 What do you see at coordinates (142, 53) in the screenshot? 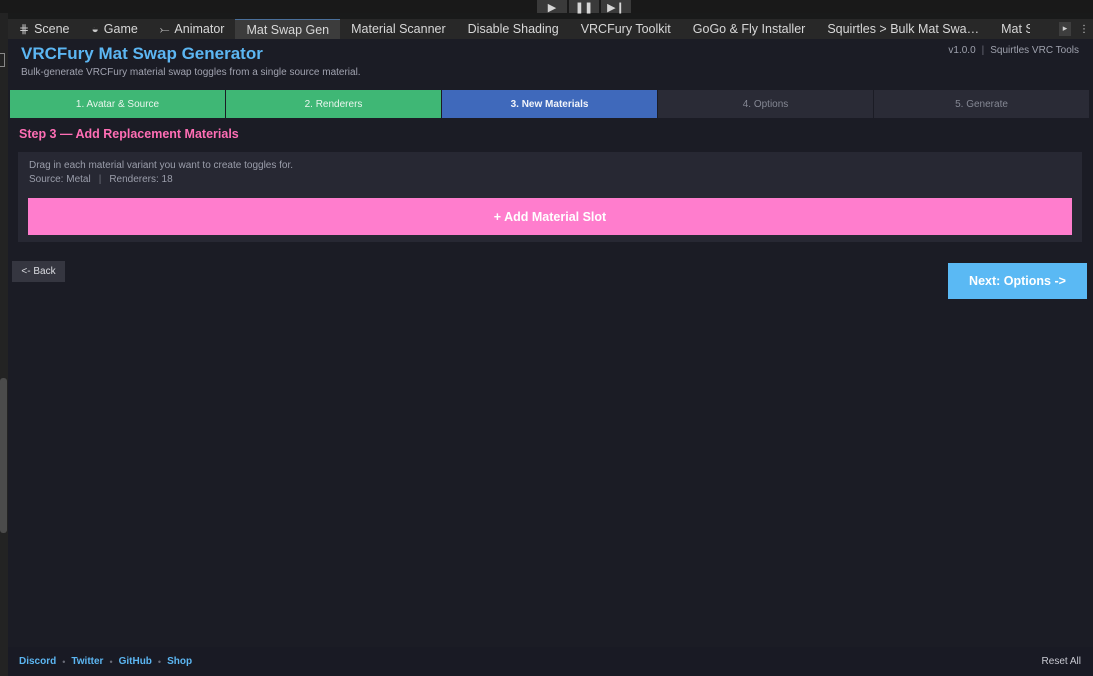
I see `page-title: VRCFury Mat Swap Generator` at bounding box center [142, 53].